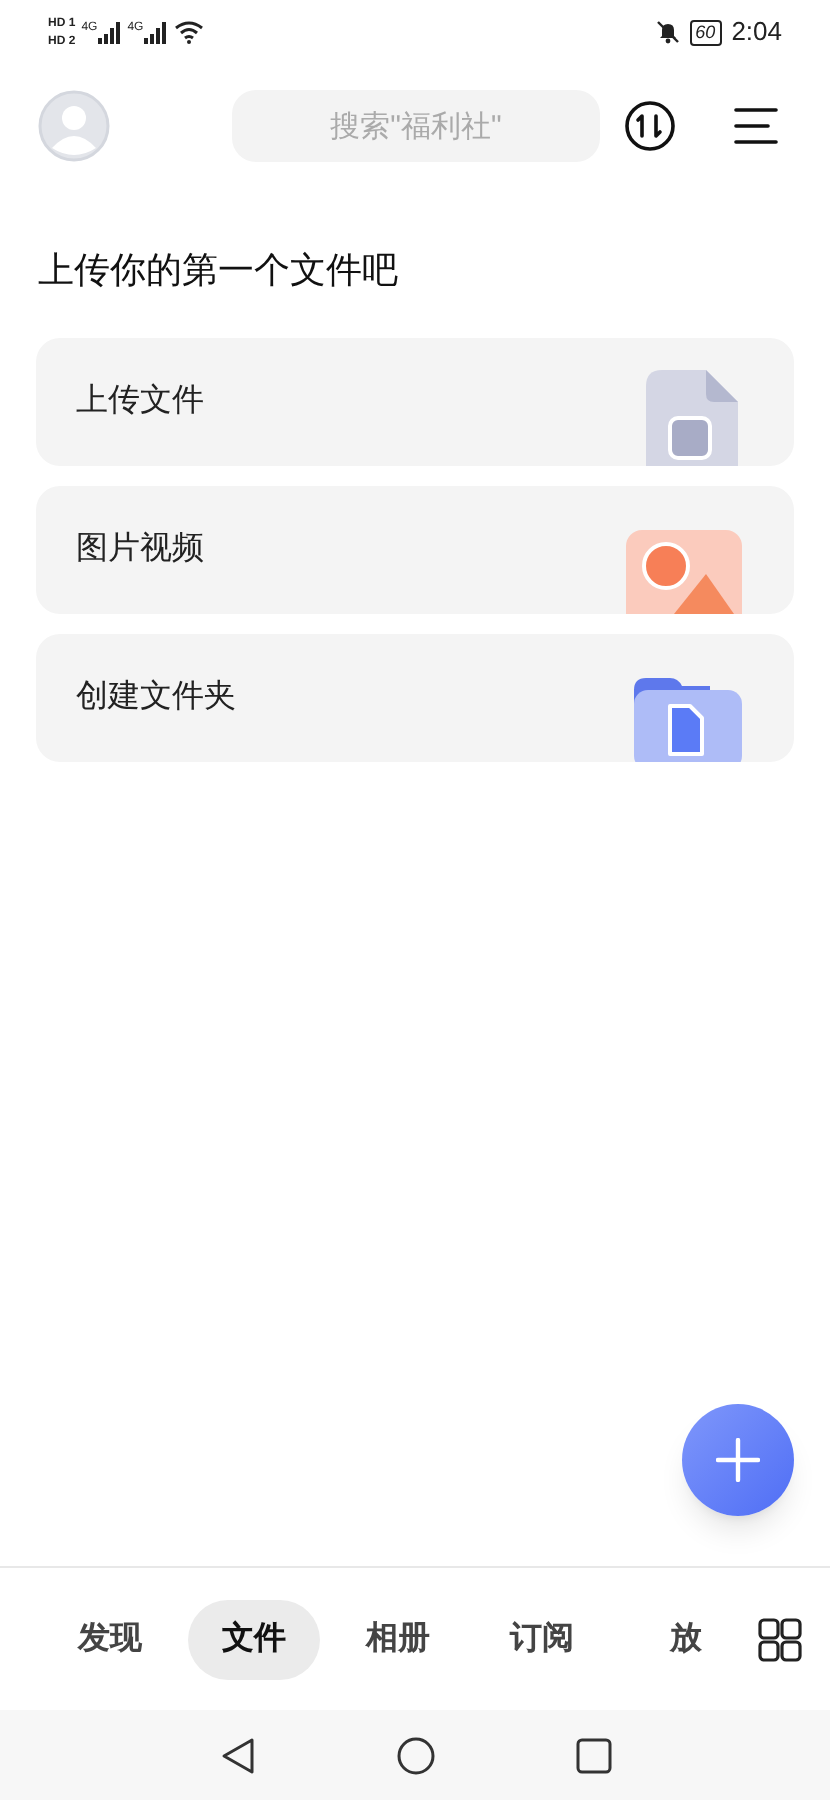 This screenshot has width=830, height=1800. What do you see at coordinates (650, 126) in the screenshot?
I see `transfer-icon` at bounding box center [650, 126].